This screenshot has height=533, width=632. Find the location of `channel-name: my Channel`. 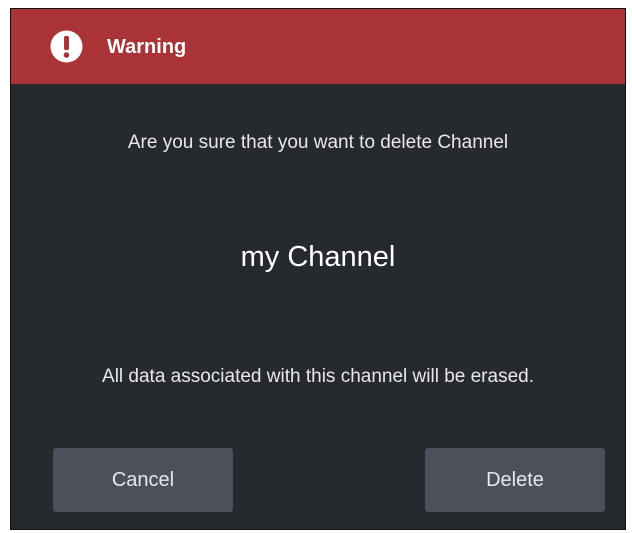

channel-name: my Channel is located at coordinates (318, 257).